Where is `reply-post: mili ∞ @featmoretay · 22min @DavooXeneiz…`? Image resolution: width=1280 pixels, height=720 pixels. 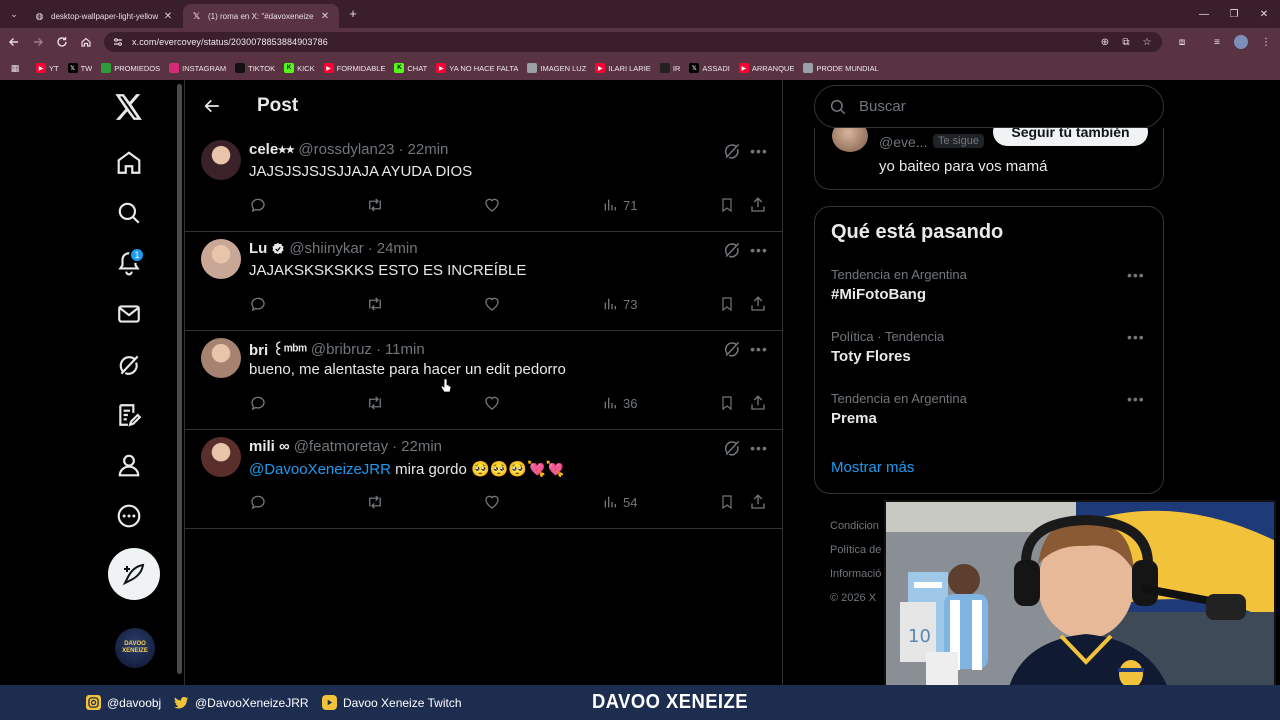
reply-post: mili ∞ @featmoretay · 22min @DavooXeneiz… is located at coordinates (484, 479).